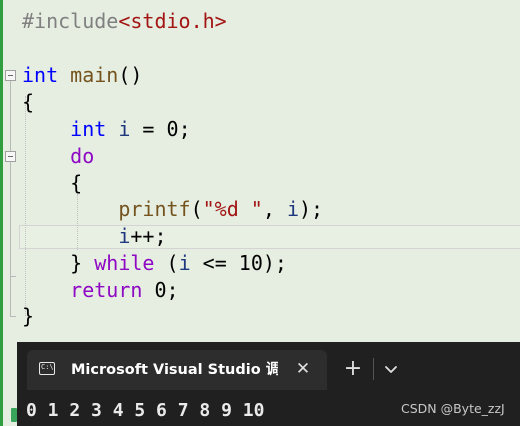  I want to click on code-token: main, so click(94, 75).